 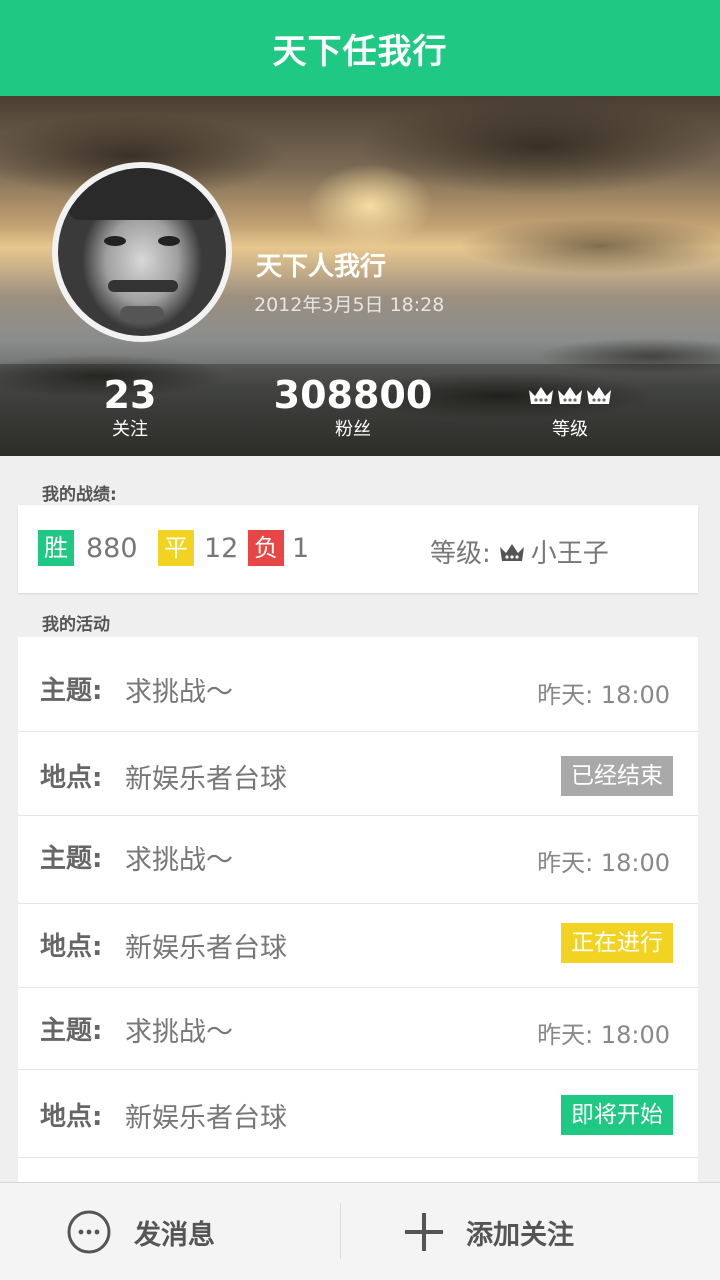 What do you see at coordinates (358, 774) in the screenshot?
I see `activity-place-row: 地点: 新娱乐者台球 已经结束` at bounding box center [358, 774].